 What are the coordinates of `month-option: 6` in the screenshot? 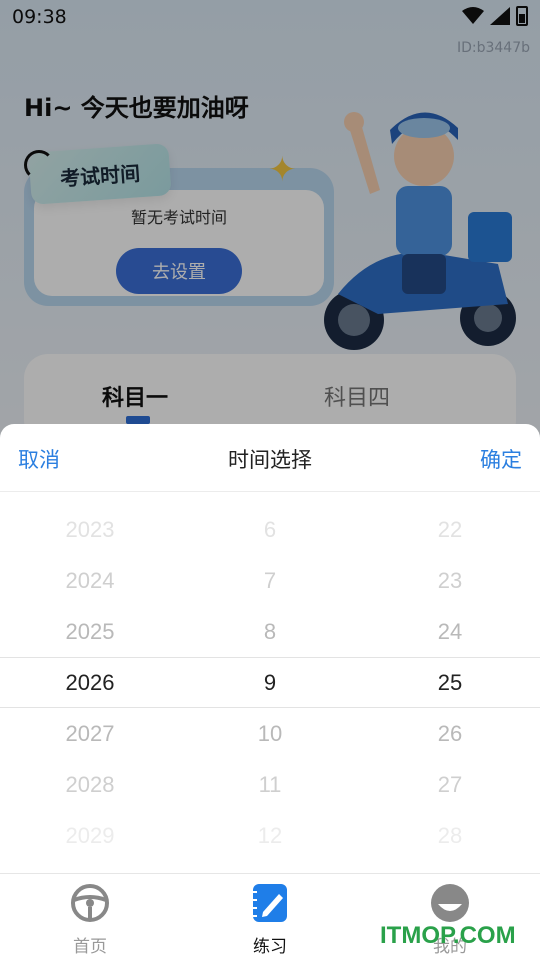 It's located at (270, 529).